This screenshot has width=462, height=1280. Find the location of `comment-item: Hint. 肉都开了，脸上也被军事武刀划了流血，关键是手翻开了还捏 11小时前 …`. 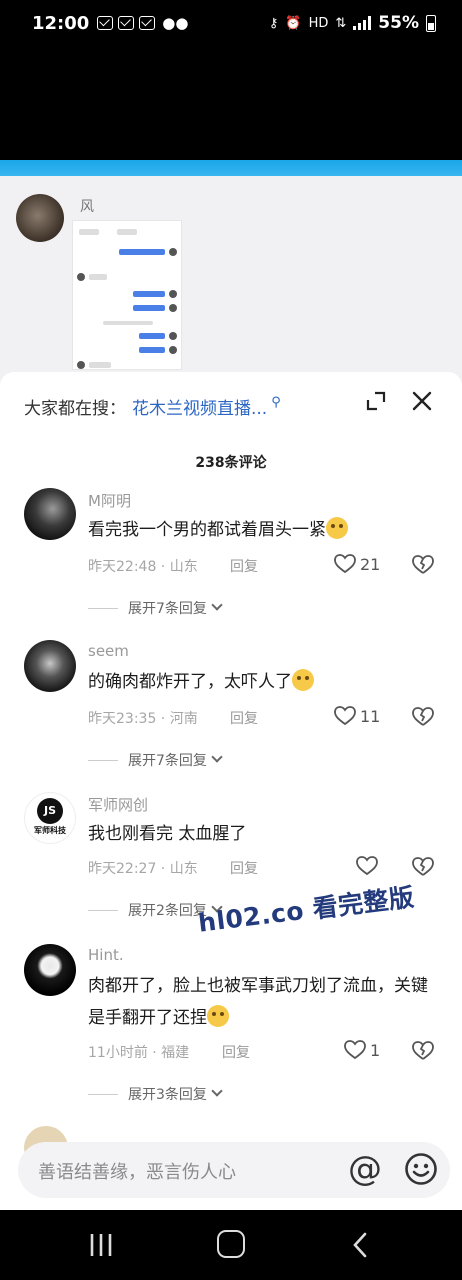

comment-item: Hint. 肉都开了，脸上也被军事武刀划了流血，关键是手翻开了还捏 11小时前 … is located at coordinates (231, 1029).